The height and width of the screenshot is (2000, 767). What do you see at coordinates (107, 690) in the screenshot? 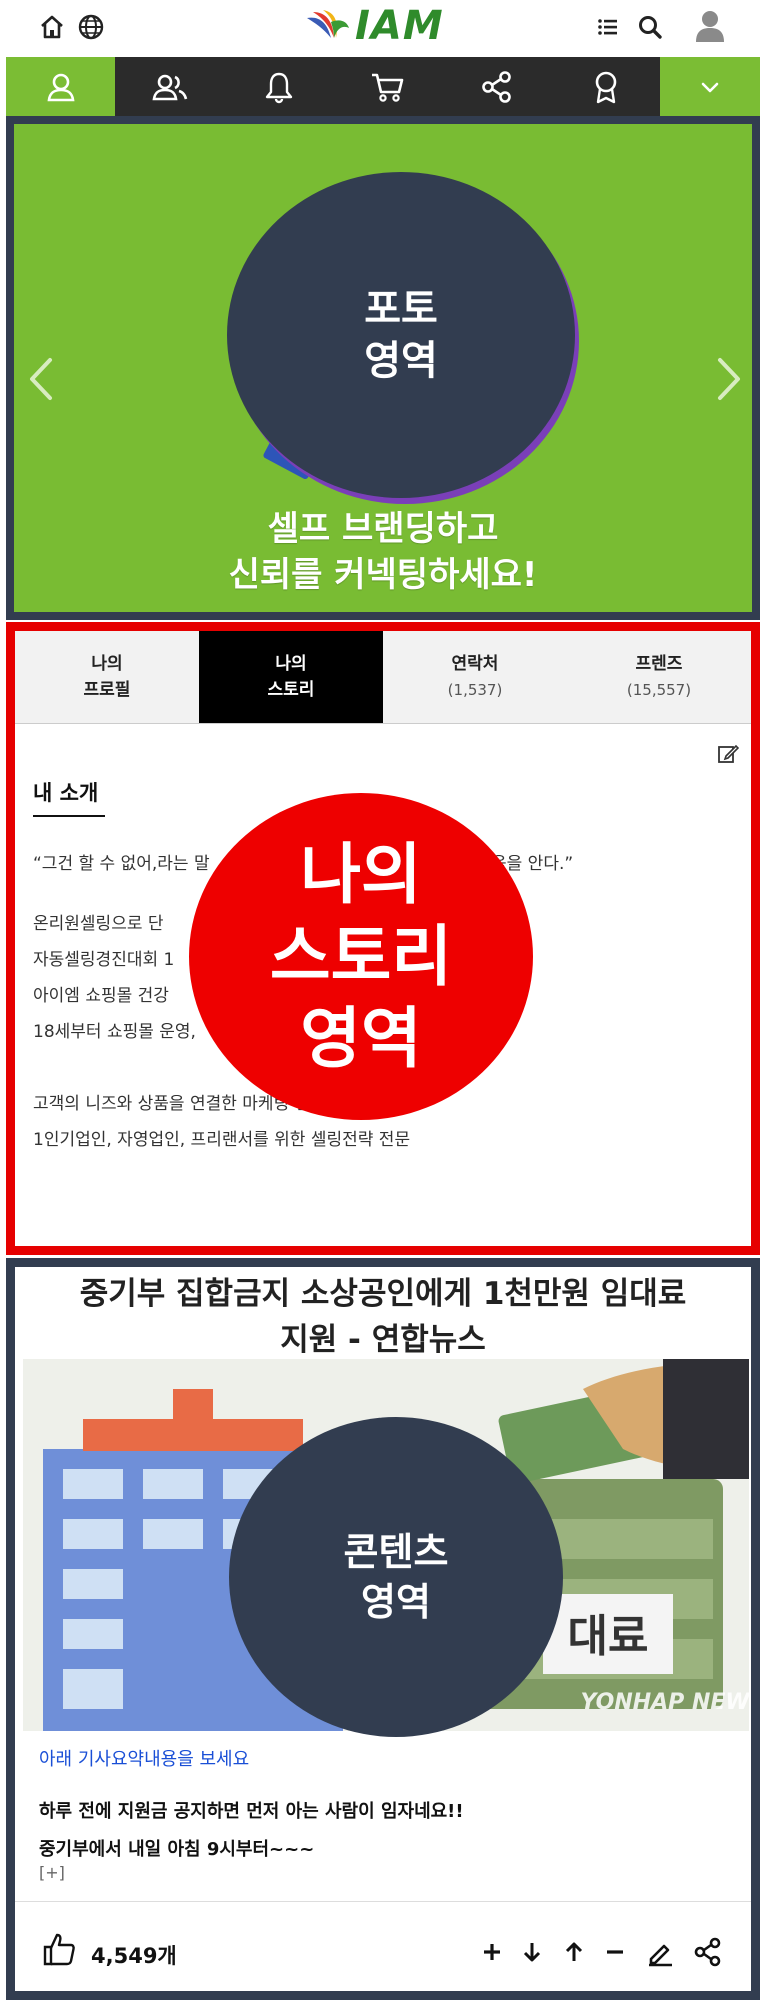
I see `tab-label: 프로필` at bounding box center [107, 690].